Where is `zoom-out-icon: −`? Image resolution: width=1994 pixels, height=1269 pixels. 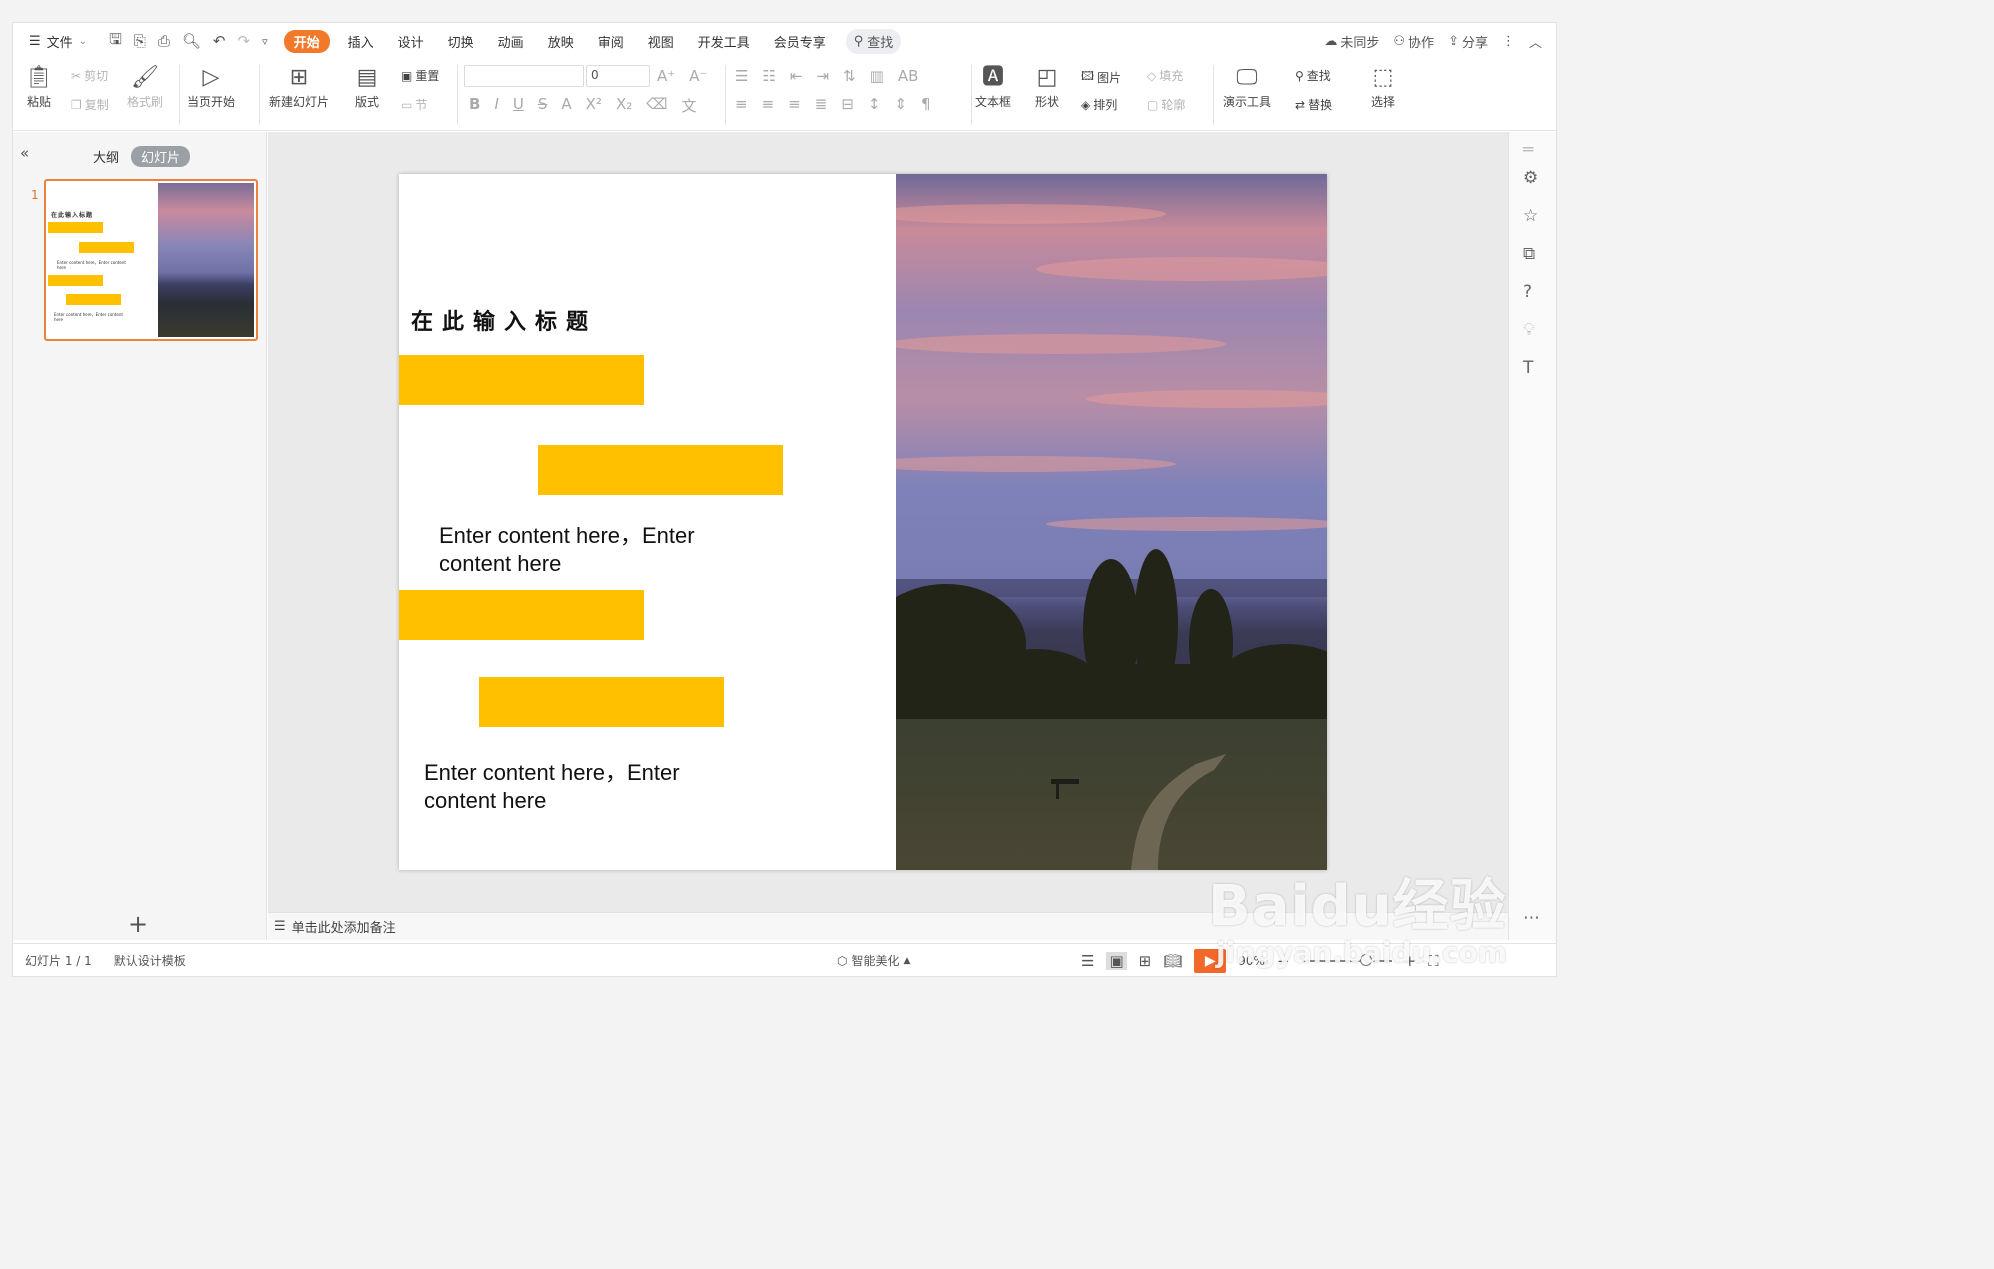
zoom-out-icon: − is located at coordinates (1283, 961).